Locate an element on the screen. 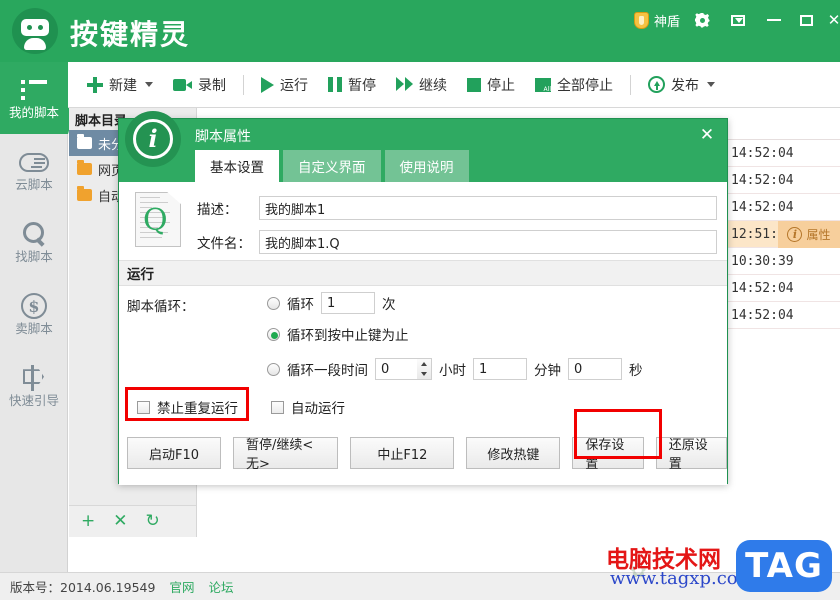 The width and height of the screenshot is (840, 600). start-button: 启动F10 is located at coordinates (174, 453).